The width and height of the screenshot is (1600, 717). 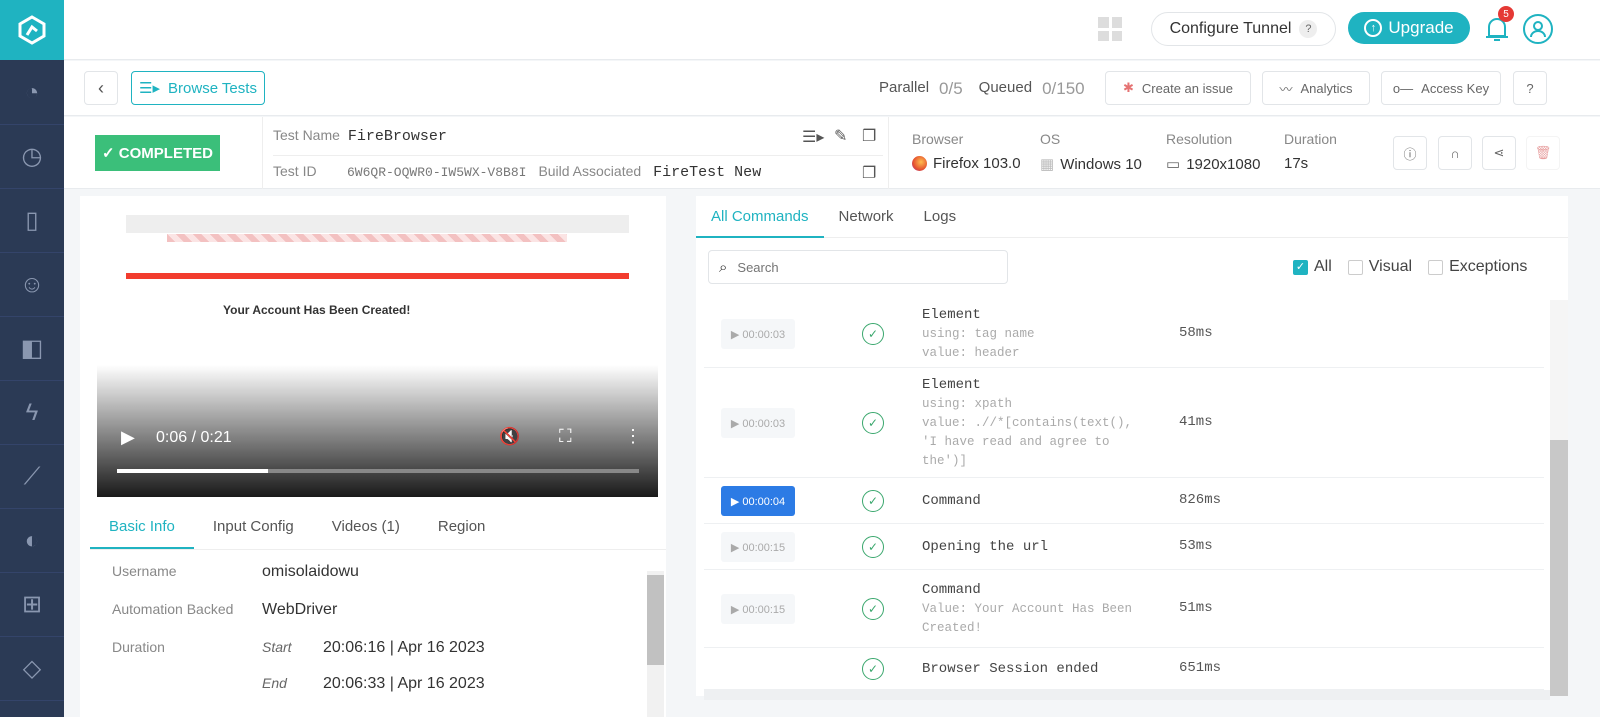 I want to click on checkbox-icon: ✓, so click(x=1300, y=267).